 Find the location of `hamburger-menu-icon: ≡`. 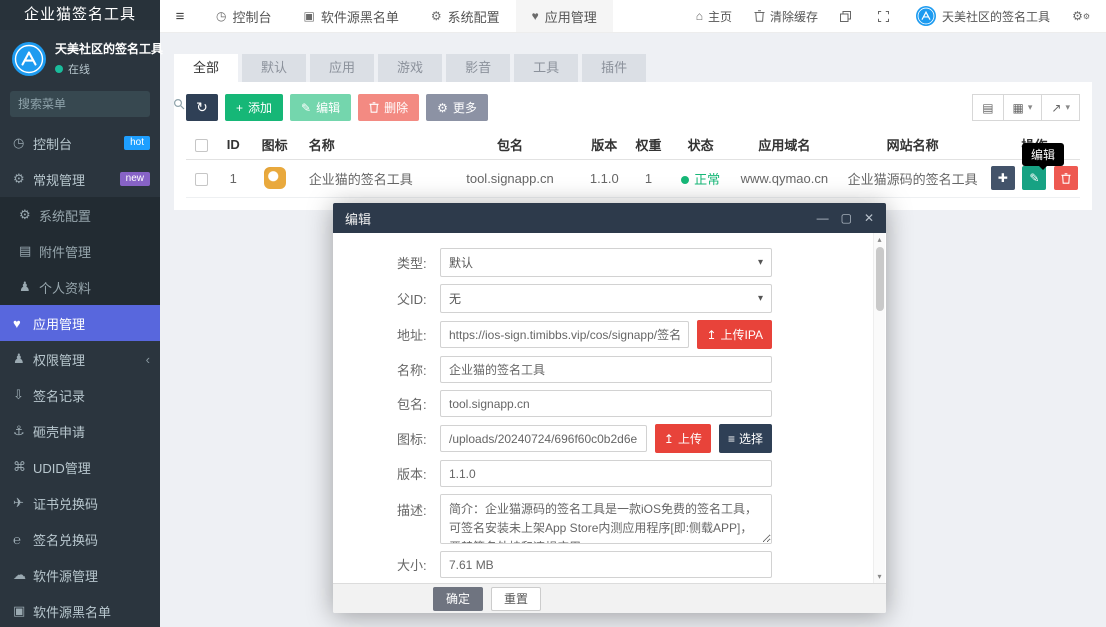

hamburger-menu-icon: ≡ is located at coordinates (180, 16).